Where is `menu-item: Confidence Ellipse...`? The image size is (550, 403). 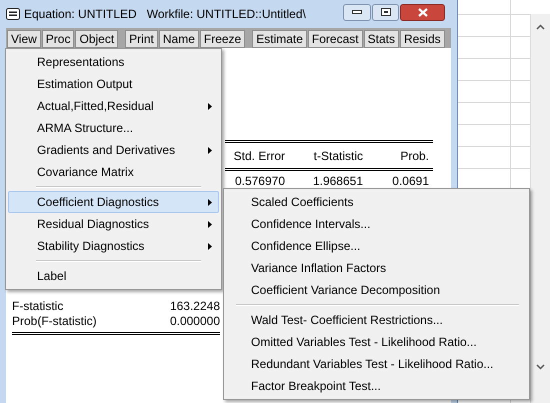 menu-item: Confidence Ellipse... is located at coordinates (376, 246).